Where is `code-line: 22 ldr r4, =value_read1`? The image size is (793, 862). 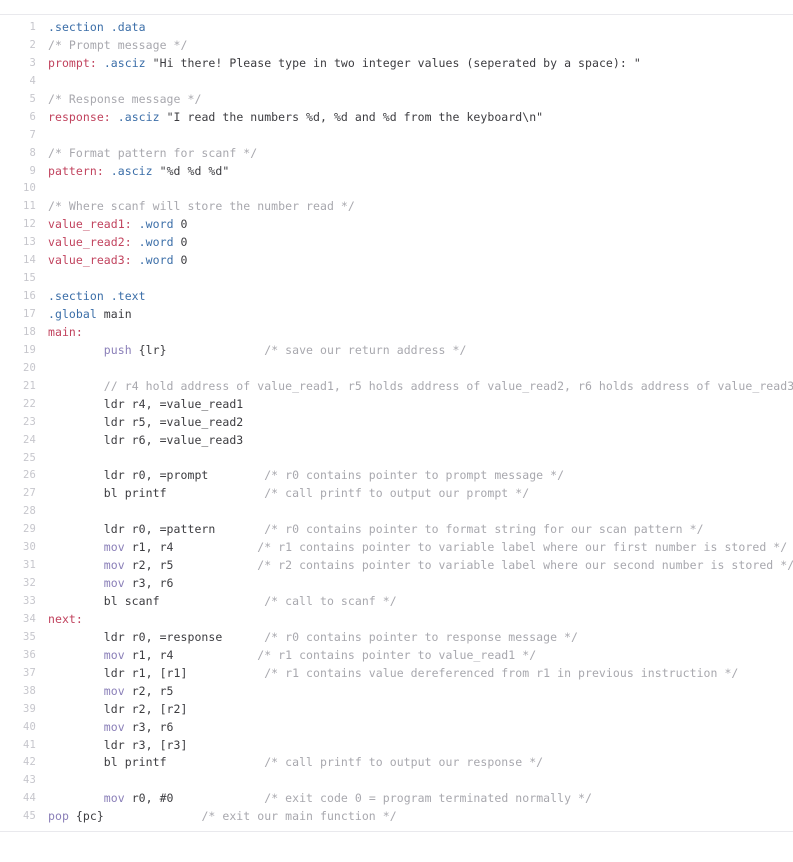
code-line: 22 ldr r4, =value_read1 is located at coordinates (396, 405).